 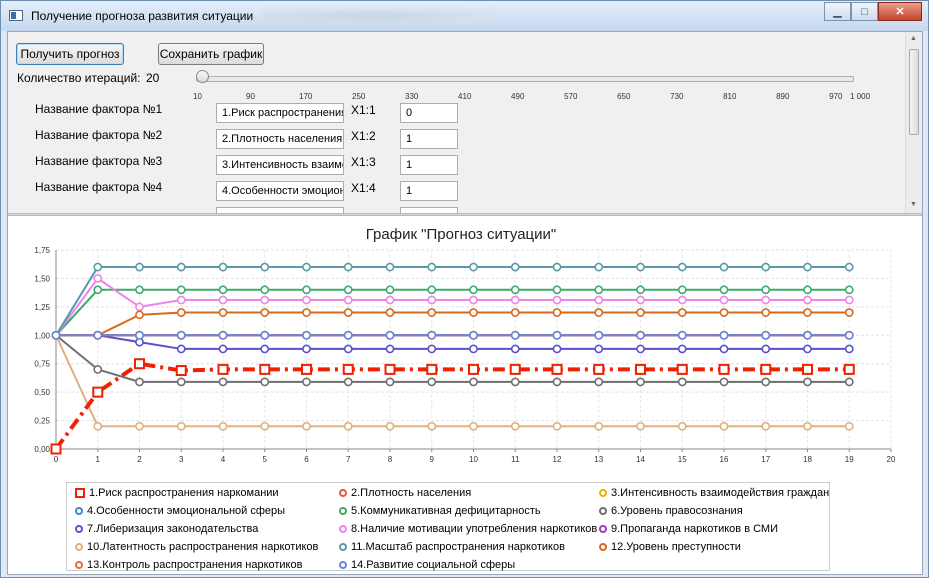 What do you see at coordinates (913, 38) in the screenshot?
I see `scroll-up-icon: ▲` at bounding box center [913, 38].